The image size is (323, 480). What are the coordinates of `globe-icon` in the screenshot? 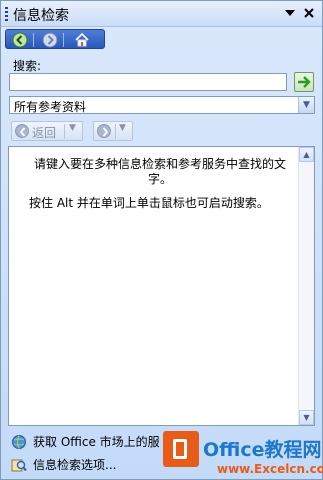 It's located at (19, 442).